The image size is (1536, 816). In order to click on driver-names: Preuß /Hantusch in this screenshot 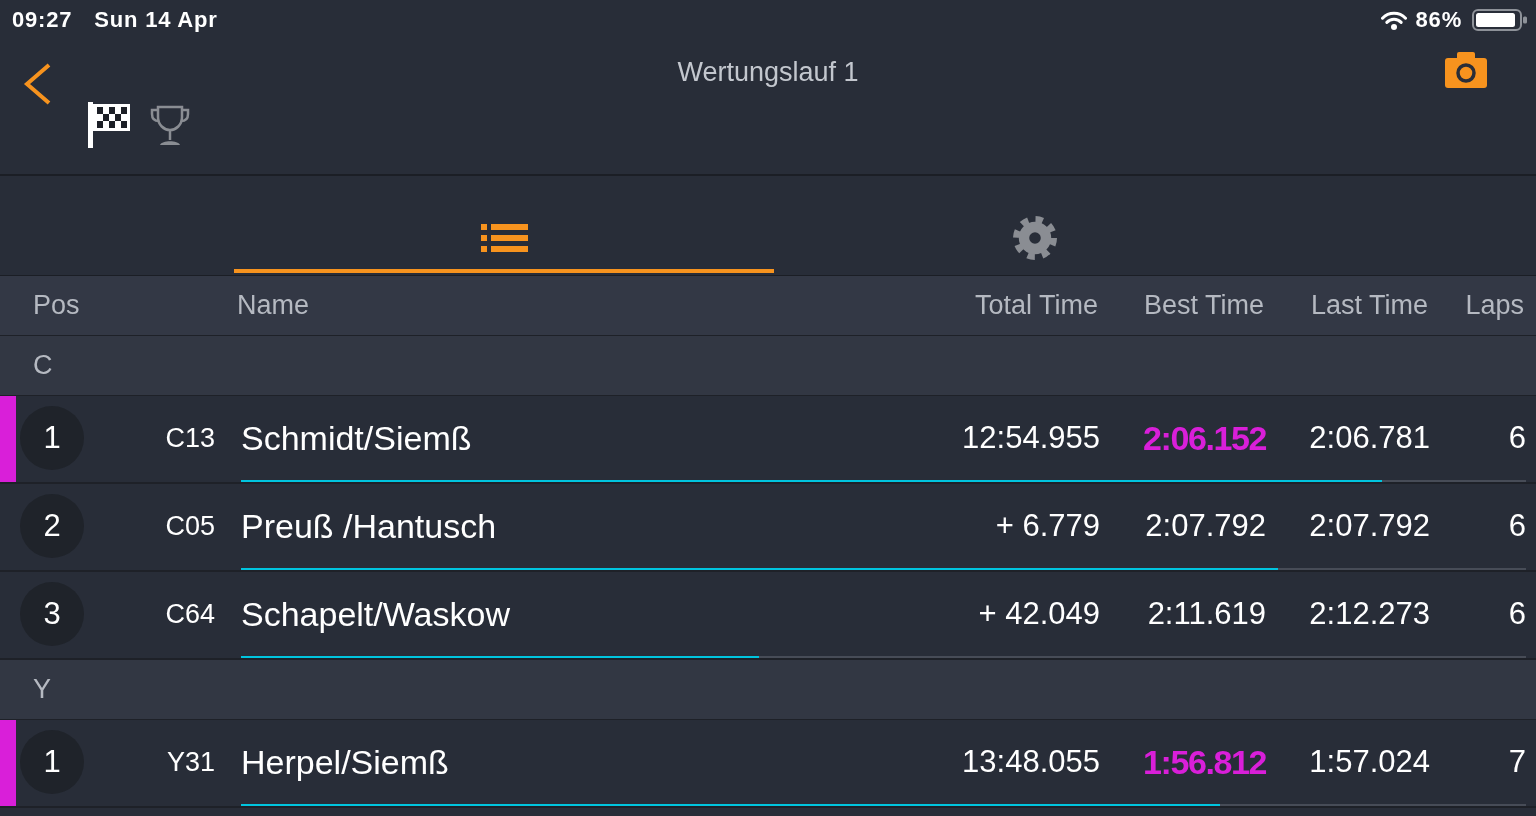, I will do `click(369, 526)`.